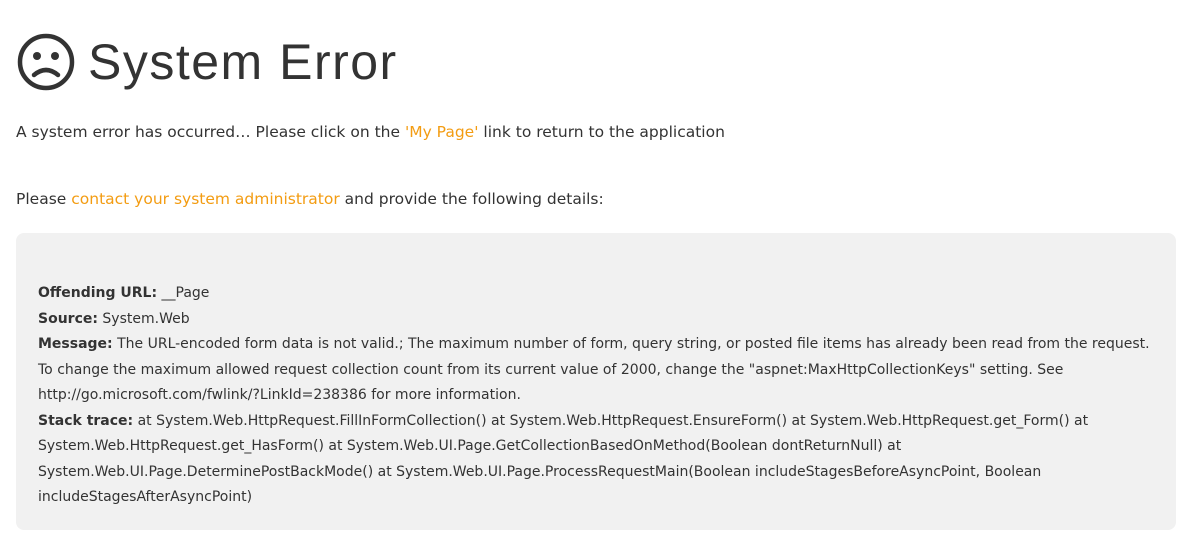 This screenshot has width=1189, height=540. Describe the element at coordinates (86, 420) in the screenshot. I see `stack-trace-label: Stack trace:` at that location.